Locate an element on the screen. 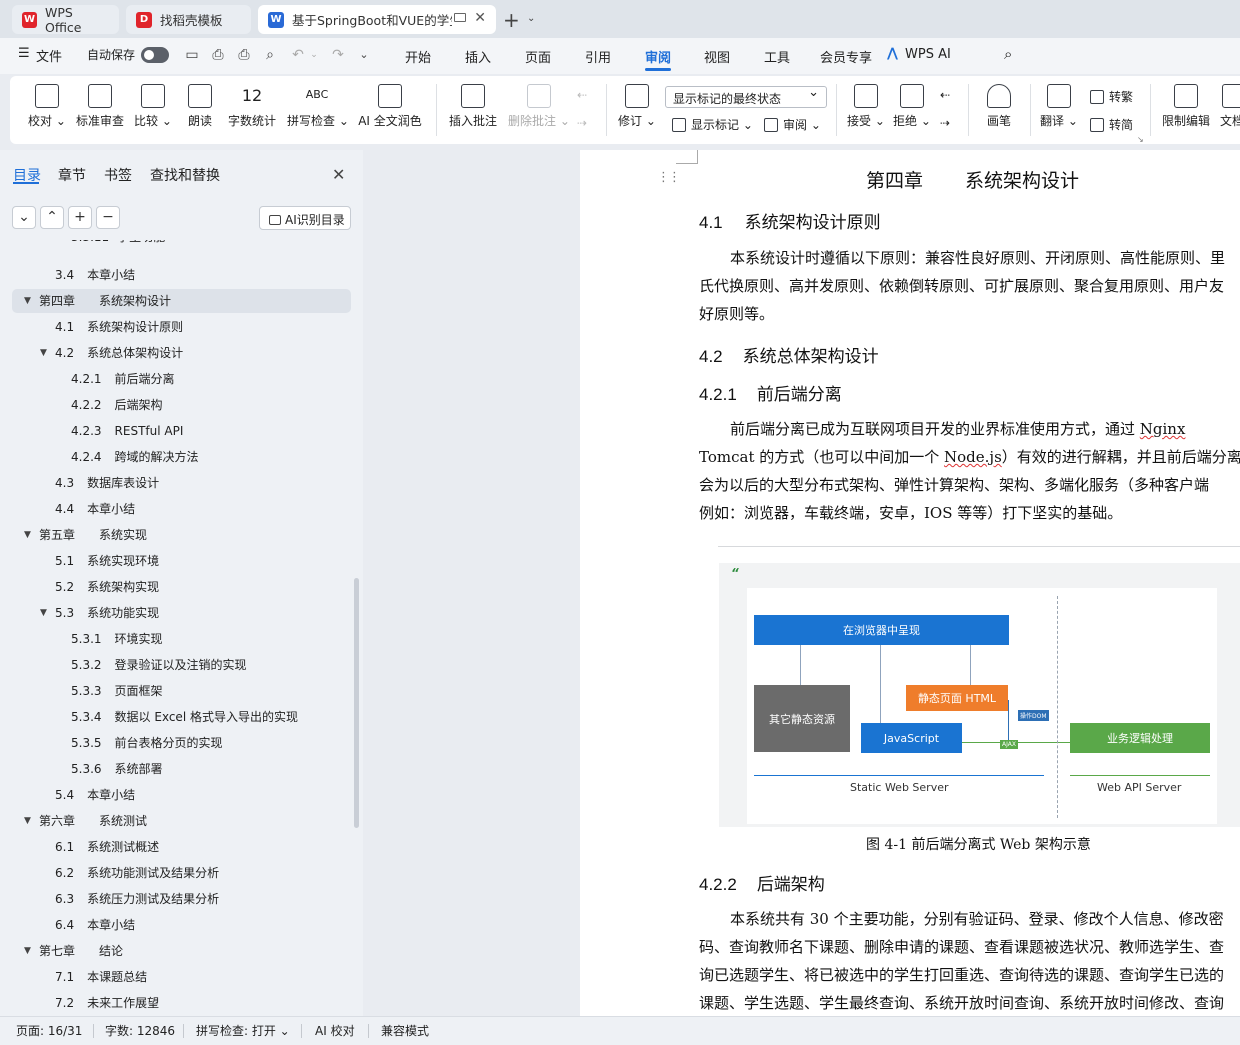  collapse-down-button: ⌄ is located at coordinates (24, 217).